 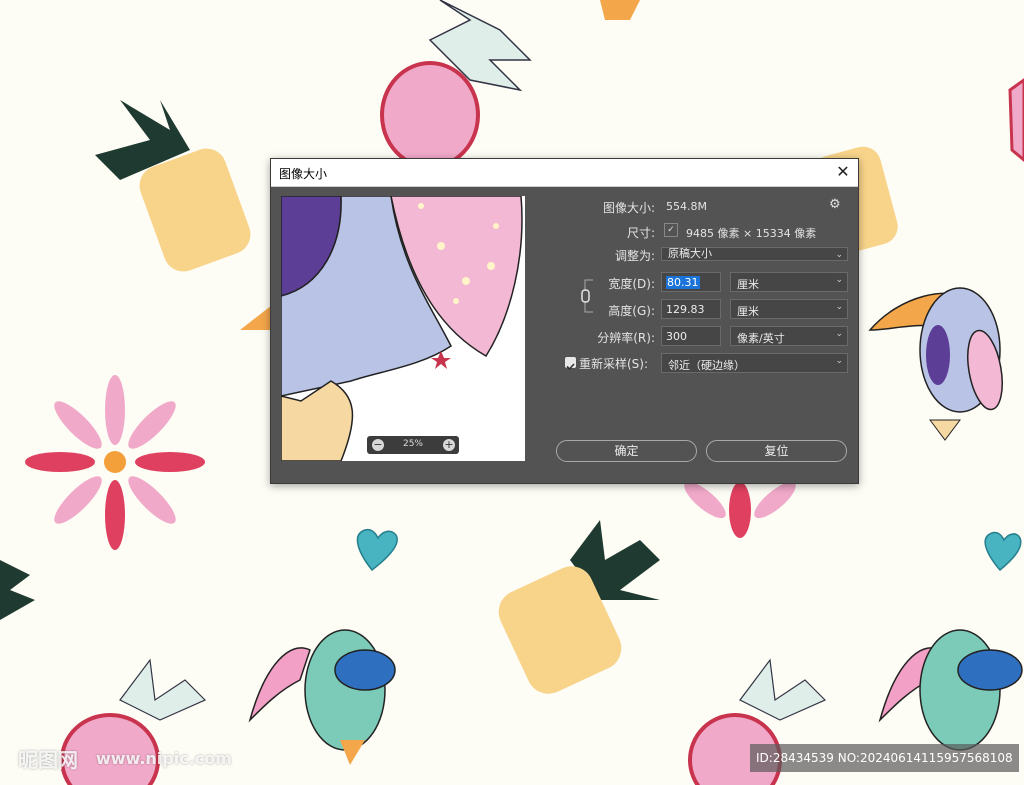 What do you see at coordinates (164, 758) in the screenshot?
I see `watermark-site: www.nipic.com` at bounding box center [164, 758].